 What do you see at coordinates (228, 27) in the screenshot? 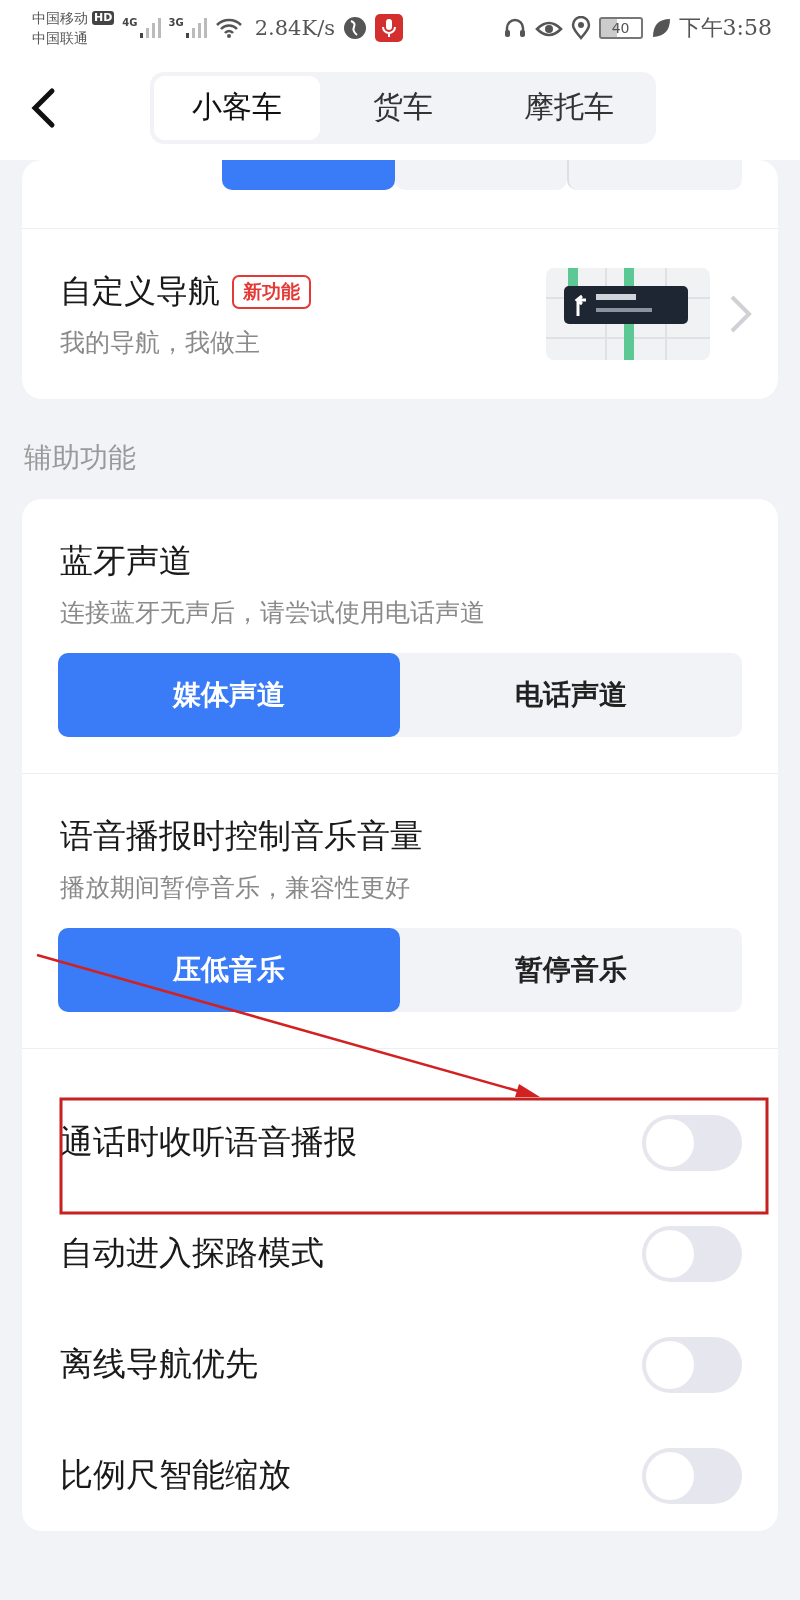
I see `wifi-icon` at bounding box center [228, 27].